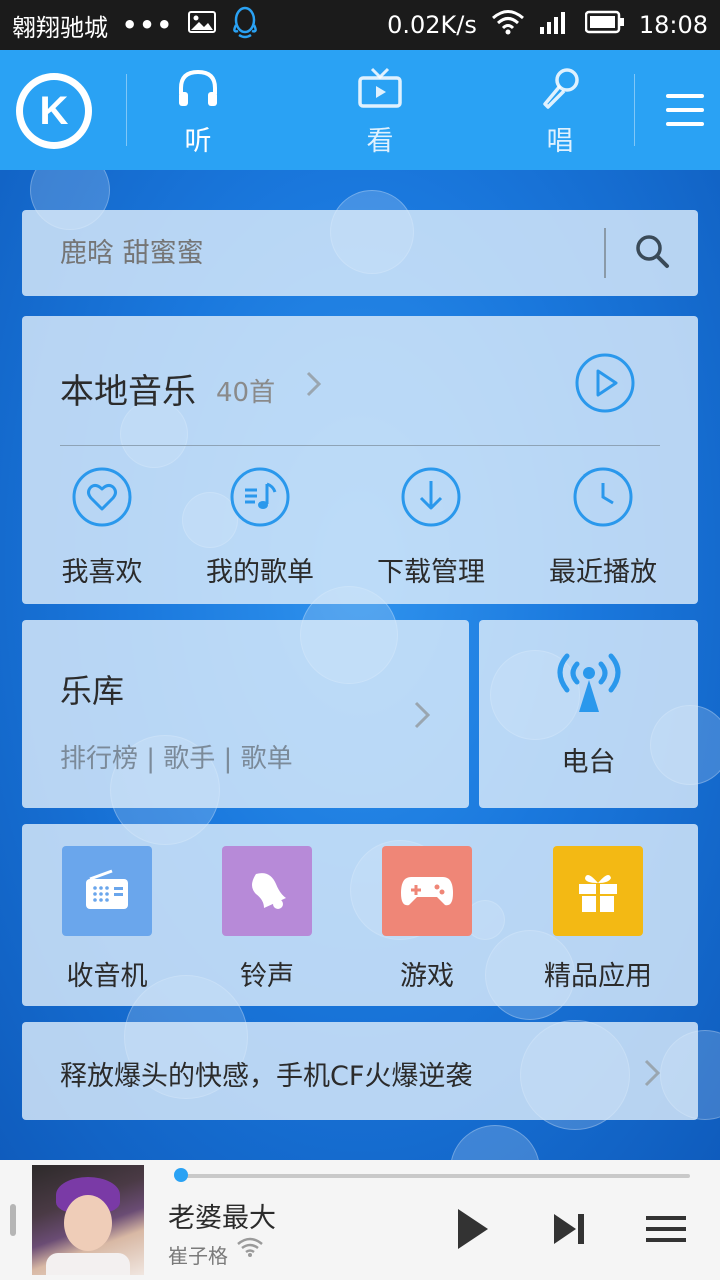 Image resolution: width=720 pixels, height=1280 pixels. I want to click on local-music-title: 本地音乐, so click(128, 388).